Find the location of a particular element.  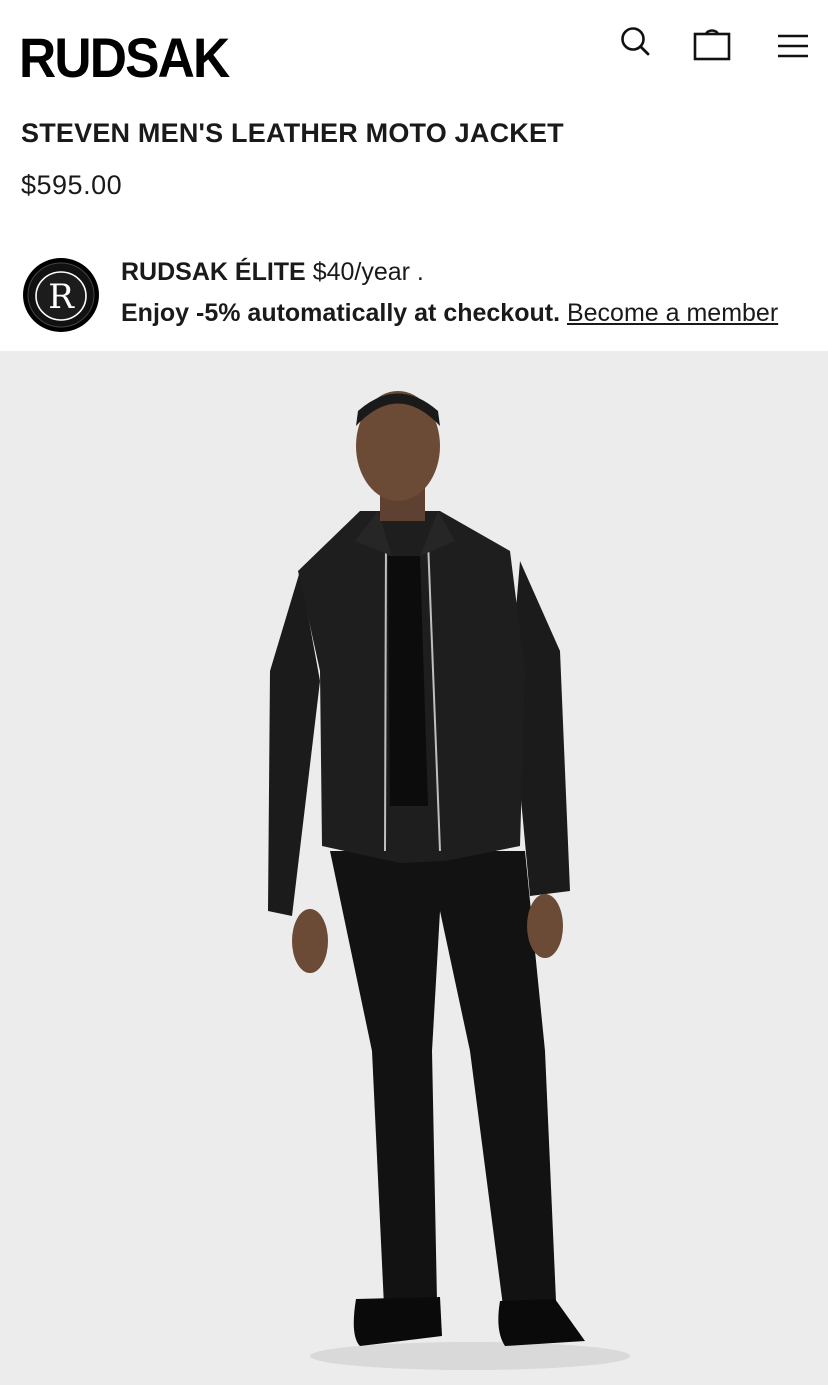

hamburger-menu-icon is located at coordinates (793, 46).